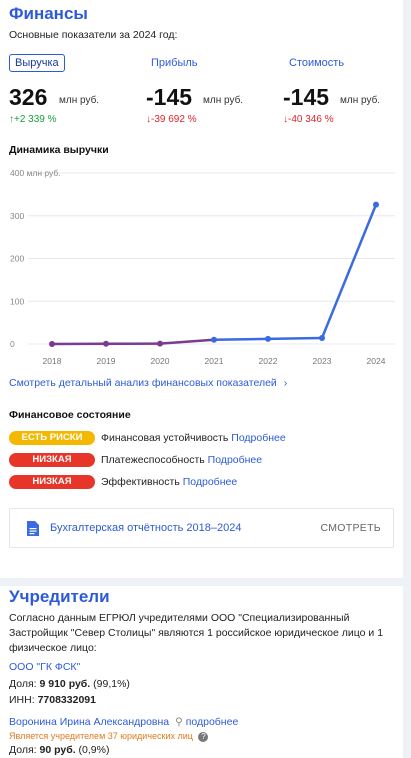 The image size is (411, 758). What do you see at coordinates (268, 361) in the screenshot?
I see `x-tick-label: 2022` at bounding box center [268, 361].